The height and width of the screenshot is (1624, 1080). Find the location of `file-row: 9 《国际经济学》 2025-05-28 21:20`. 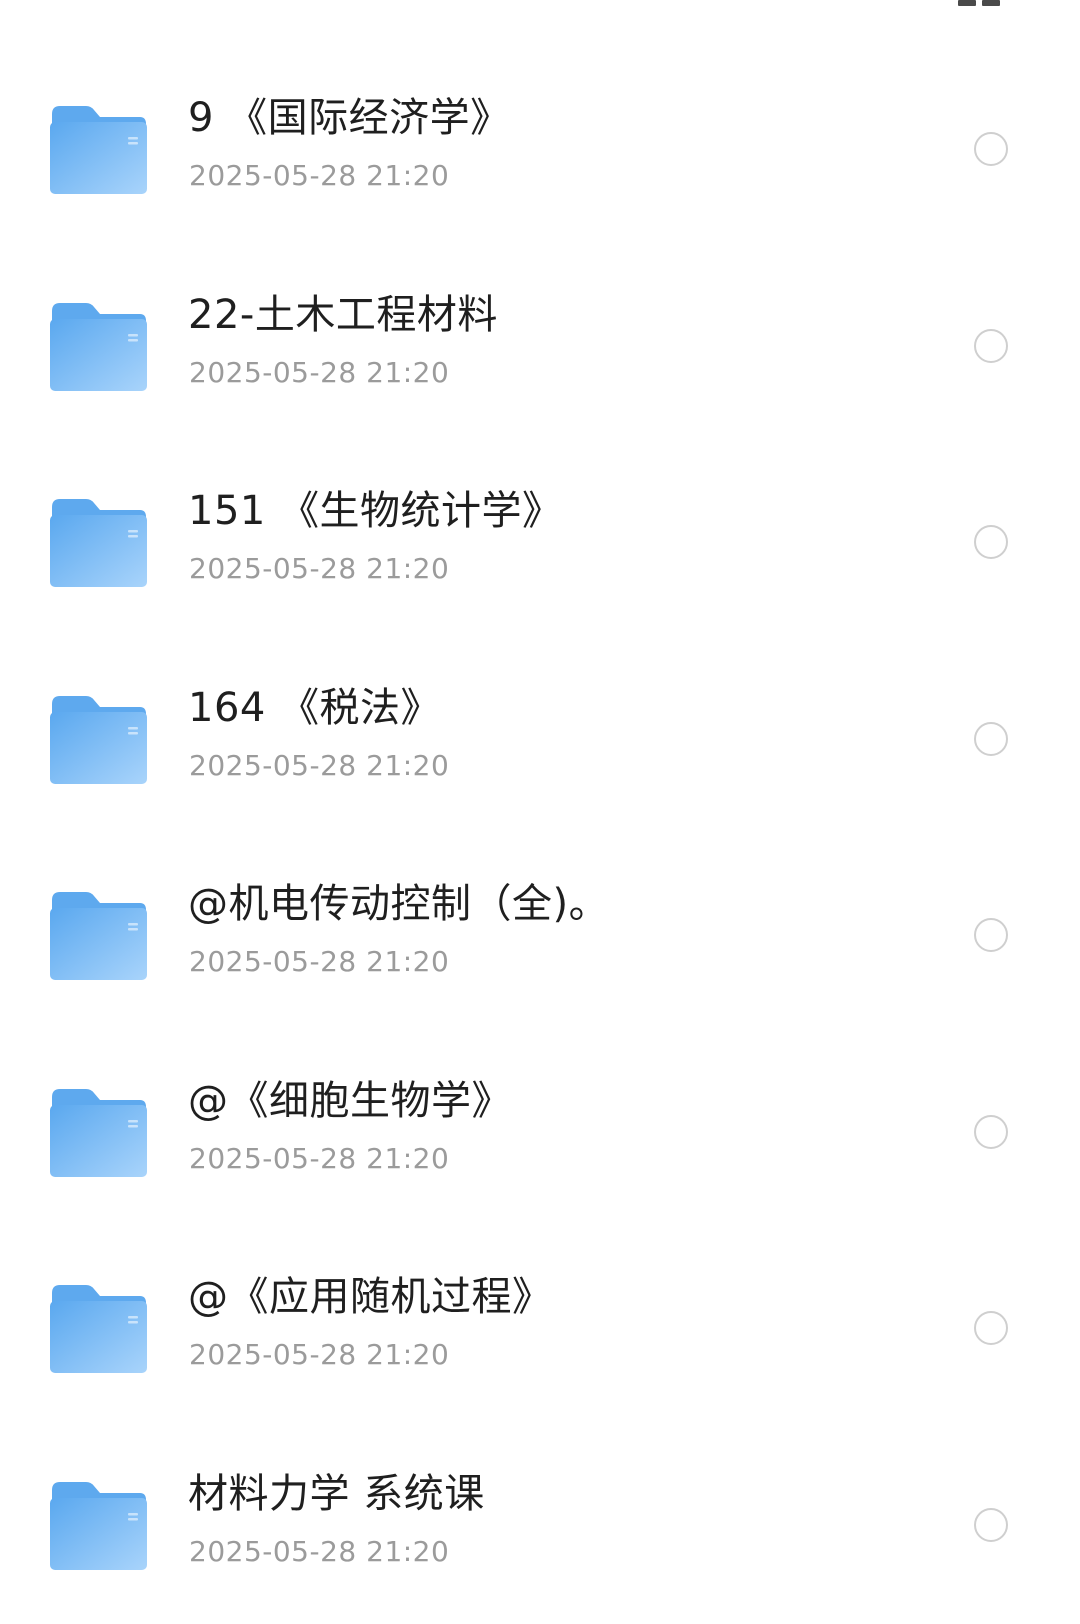

file-row: 9 《国际经济学》 2025-05-28 21:20 is located at coordinates (540, 150).